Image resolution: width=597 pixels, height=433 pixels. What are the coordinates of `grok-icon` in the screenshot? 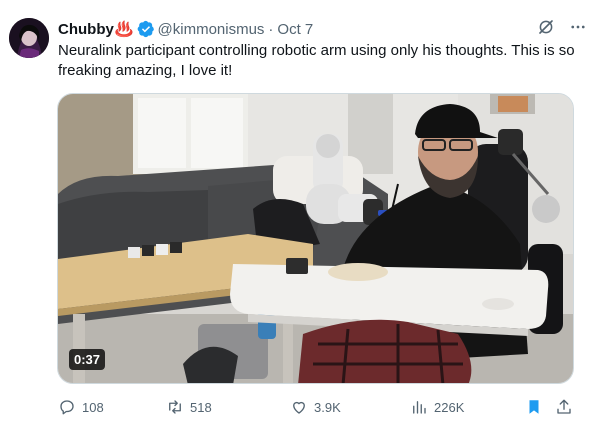 It's located at (546, 27).